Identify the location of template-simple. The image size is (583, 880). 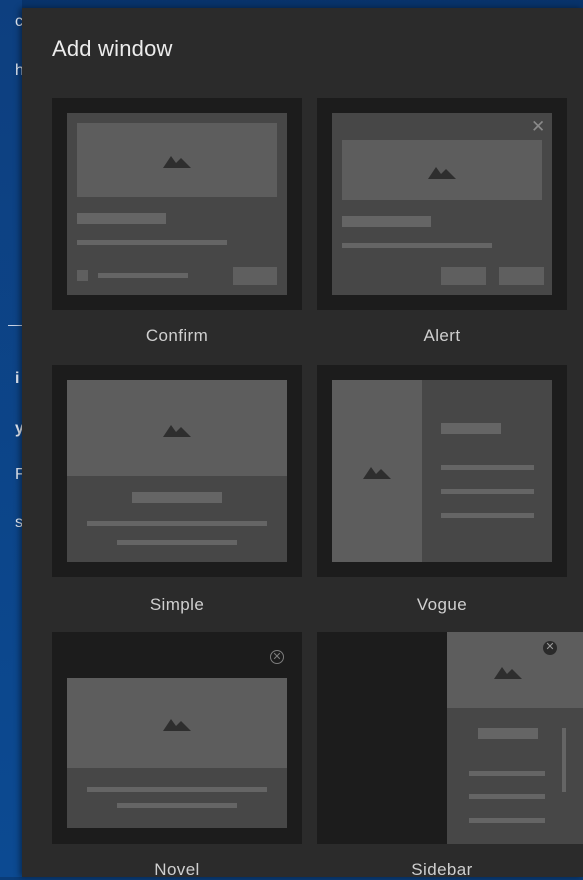
(177, 471).